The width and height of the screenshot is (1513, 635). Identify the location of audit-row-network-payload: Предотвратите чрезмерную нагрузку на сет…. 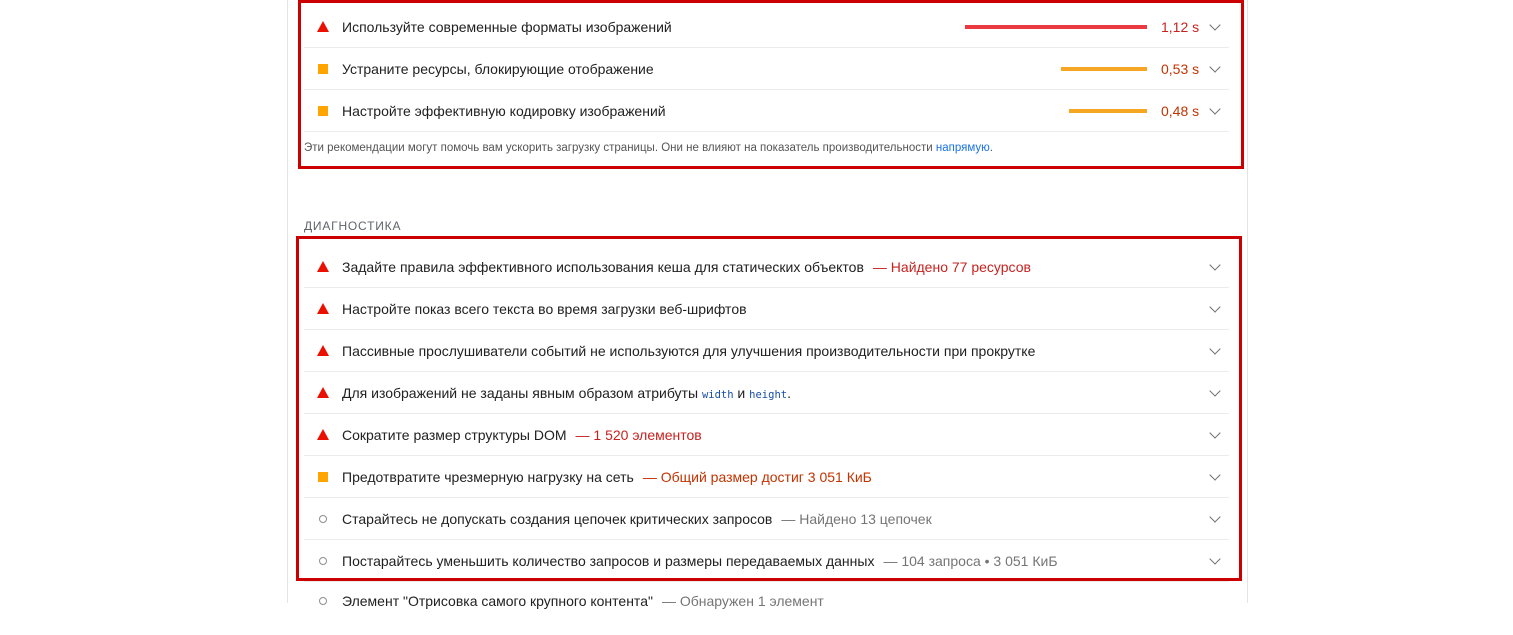
(766, 477).